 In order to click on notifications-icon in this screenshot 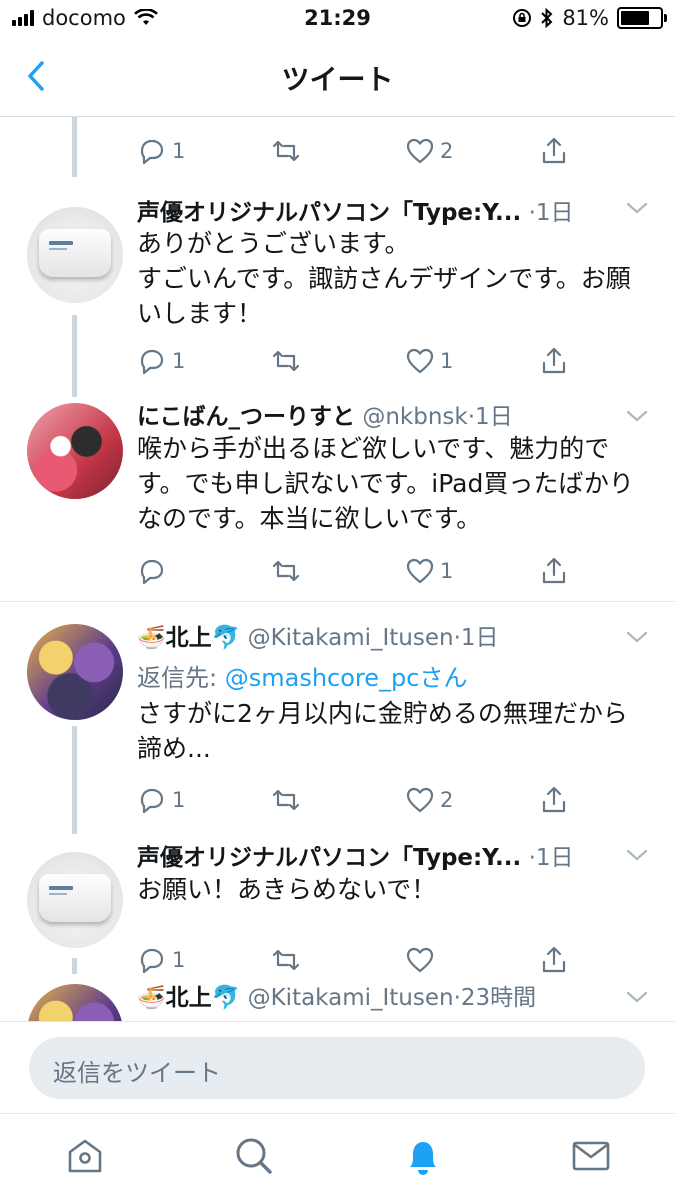, I will do `click(423, 1156)`.